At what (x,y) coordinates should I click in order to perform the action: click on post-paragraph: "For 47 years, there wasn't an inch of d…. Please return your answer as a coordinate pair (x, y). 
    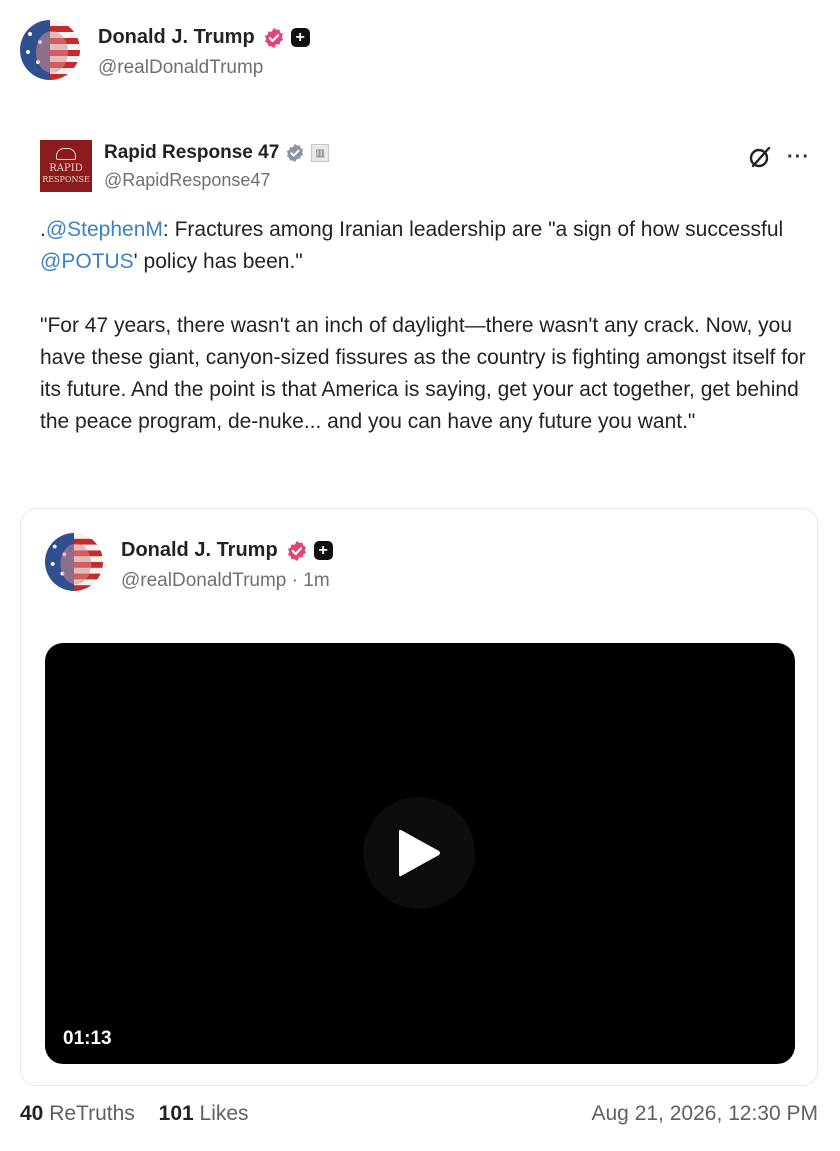
    Looking at the image, I should click on (426, 373).